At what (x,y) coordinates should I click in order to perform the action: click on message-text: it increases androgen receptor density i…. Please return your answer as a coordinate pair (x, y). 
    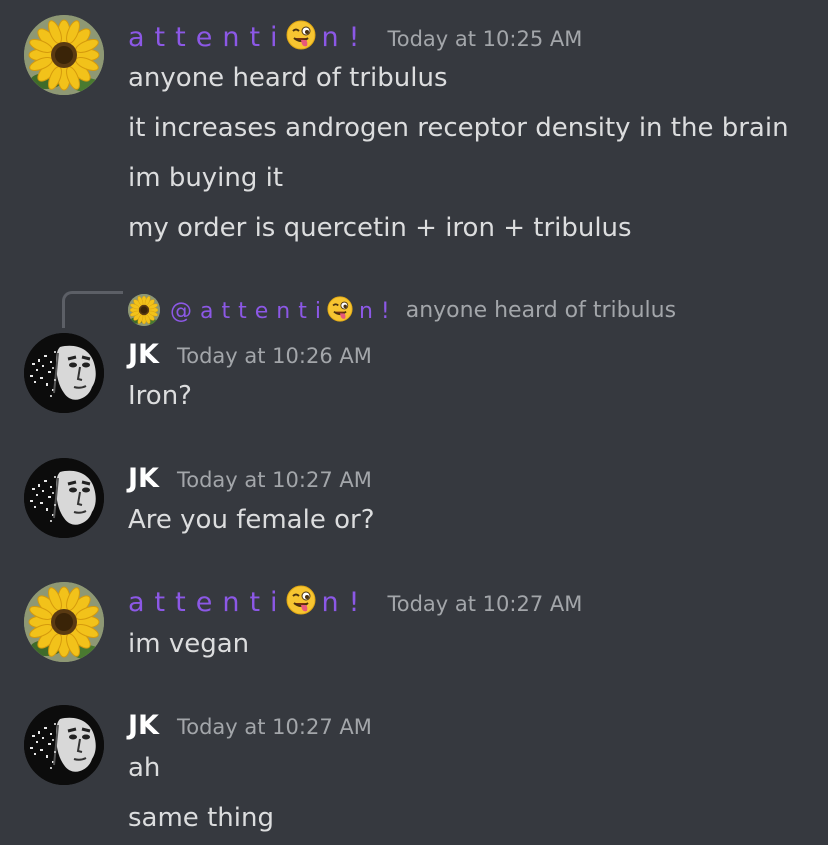
    Looking at the image, I should click on (458, 128).